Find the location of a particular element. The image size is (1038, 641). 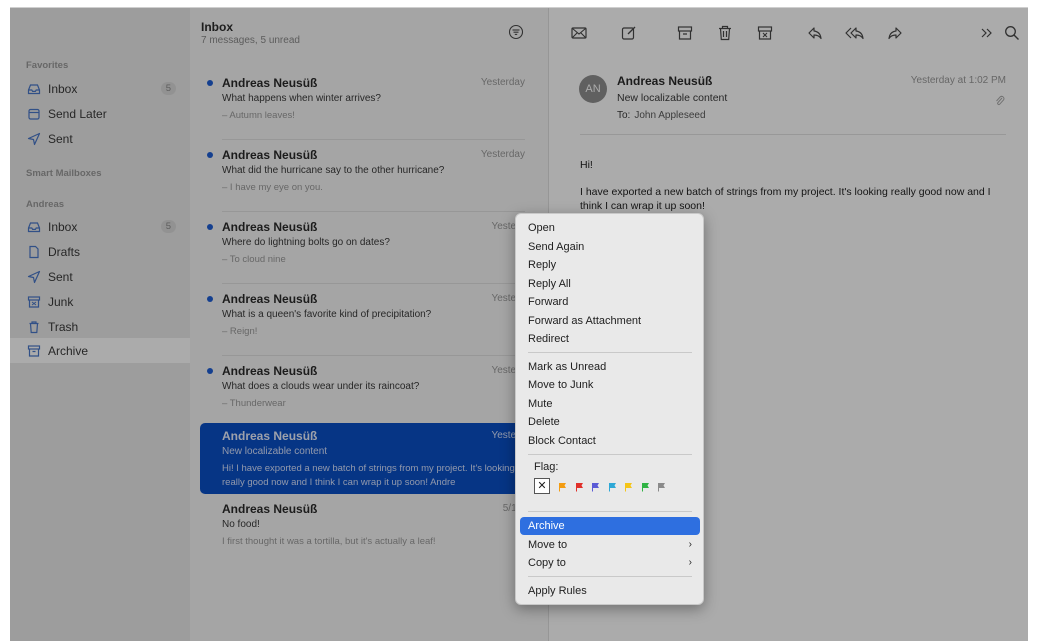

menu-item-label: Copy to is located at coordinates (547, 563).